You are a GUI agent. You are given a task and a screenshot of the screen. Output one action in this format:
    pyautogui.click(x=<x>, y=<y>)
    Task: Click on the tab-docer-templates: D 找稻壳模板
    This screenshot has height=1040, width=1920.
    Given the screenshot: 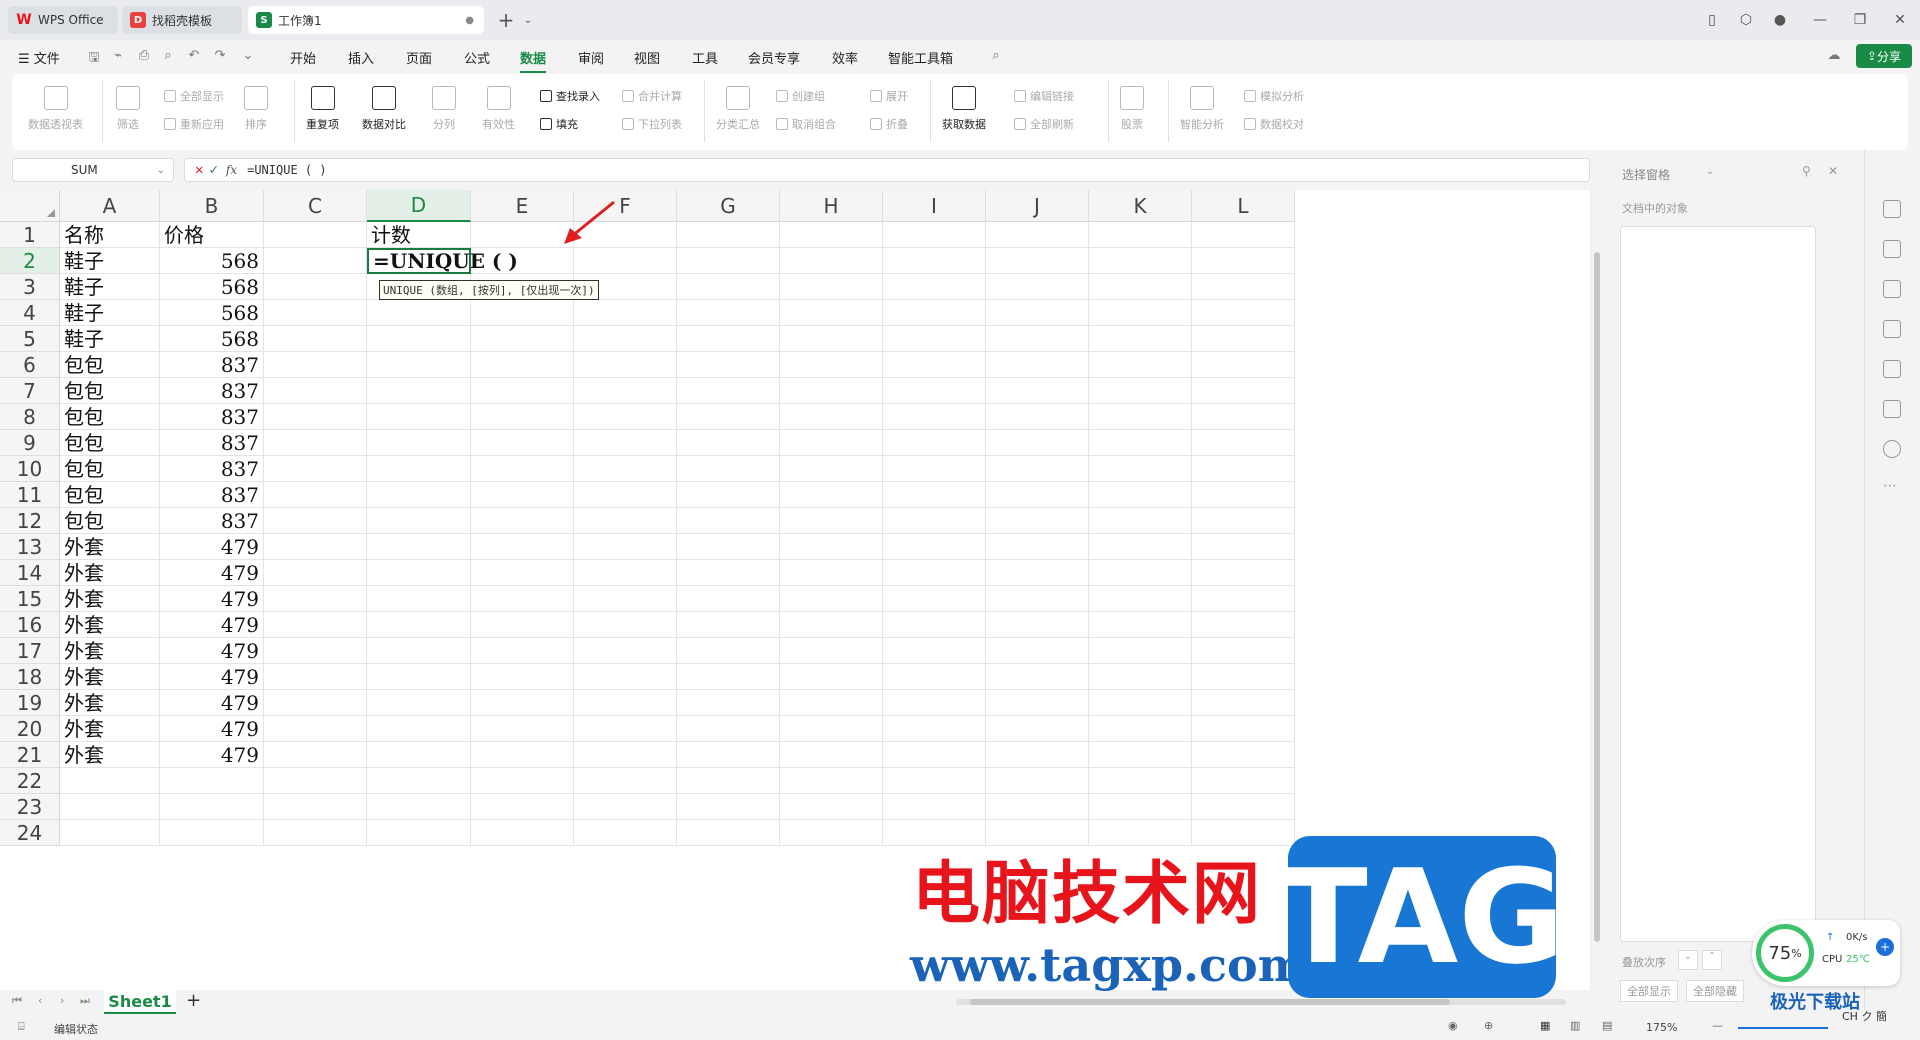 What is the action you would take?
    pyautogui.click(x=182, y=20)
    